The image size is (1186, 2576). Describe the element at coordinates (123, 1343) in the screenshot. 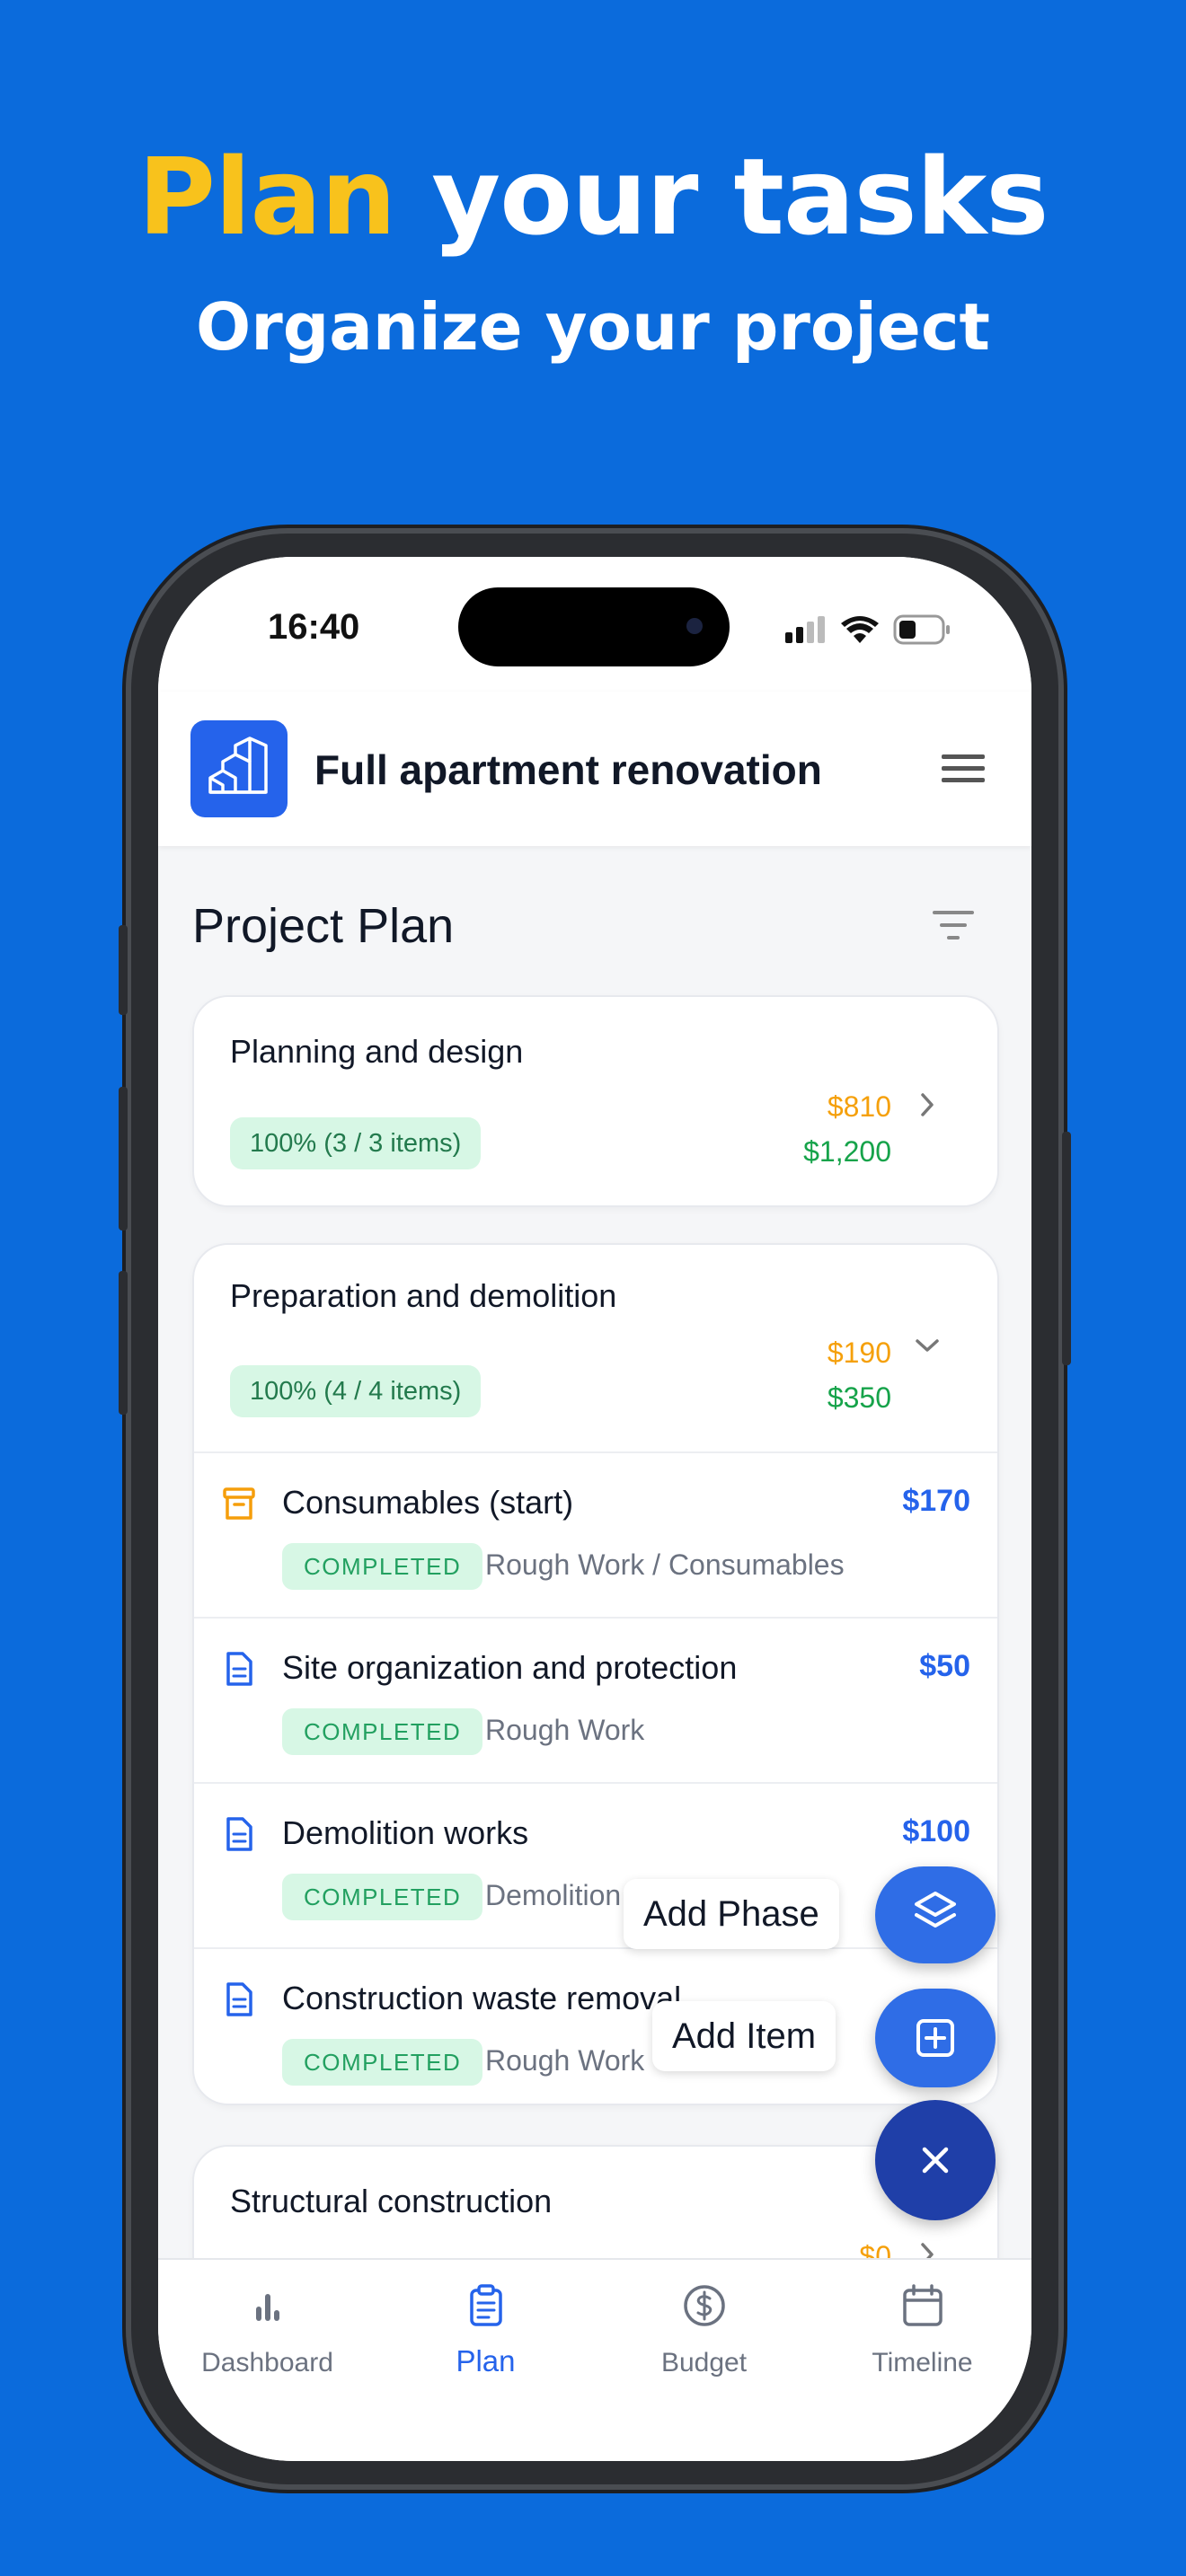

I see `phone-volume-down-button` at that location.